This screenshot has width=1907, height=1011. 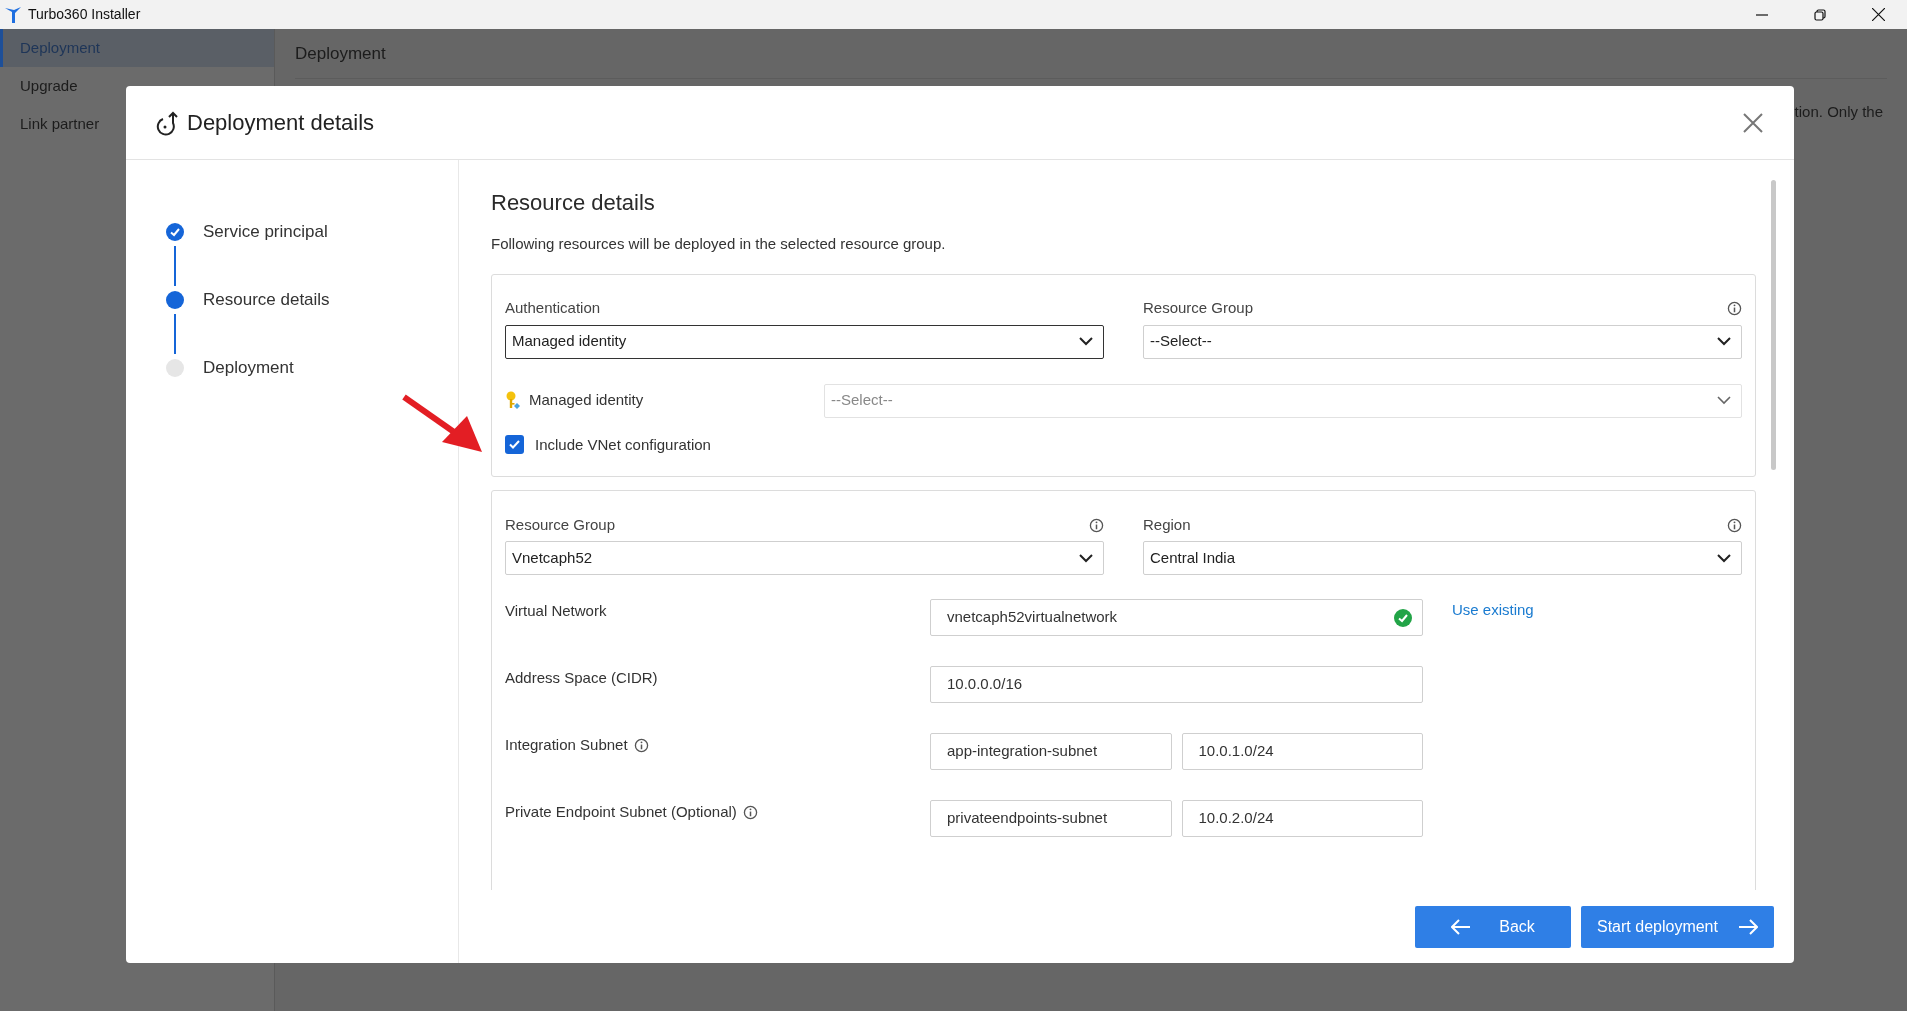 What do you see at coordinates (1167, 524) in the screenshot?
I see `field-label: Region` at bounding box center [1167, 524].